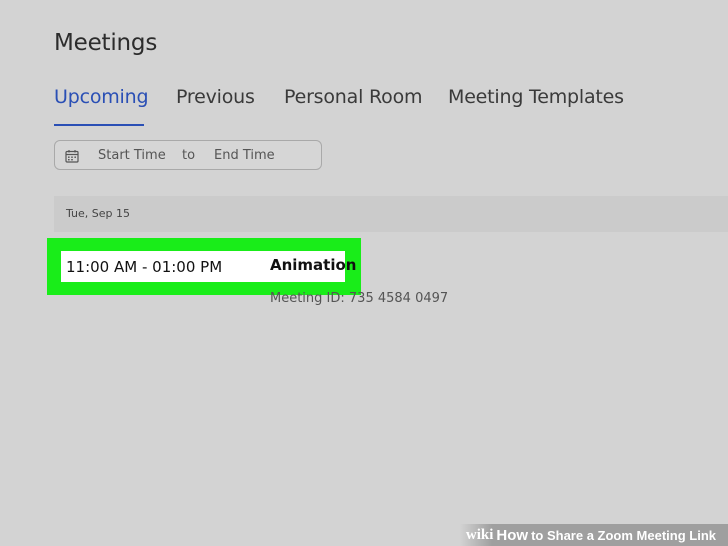 The height and width of the screenshot is (546, 728). I want to click on meeting-time: 11:00 AM - 01:00 PM, so click(144, 267).